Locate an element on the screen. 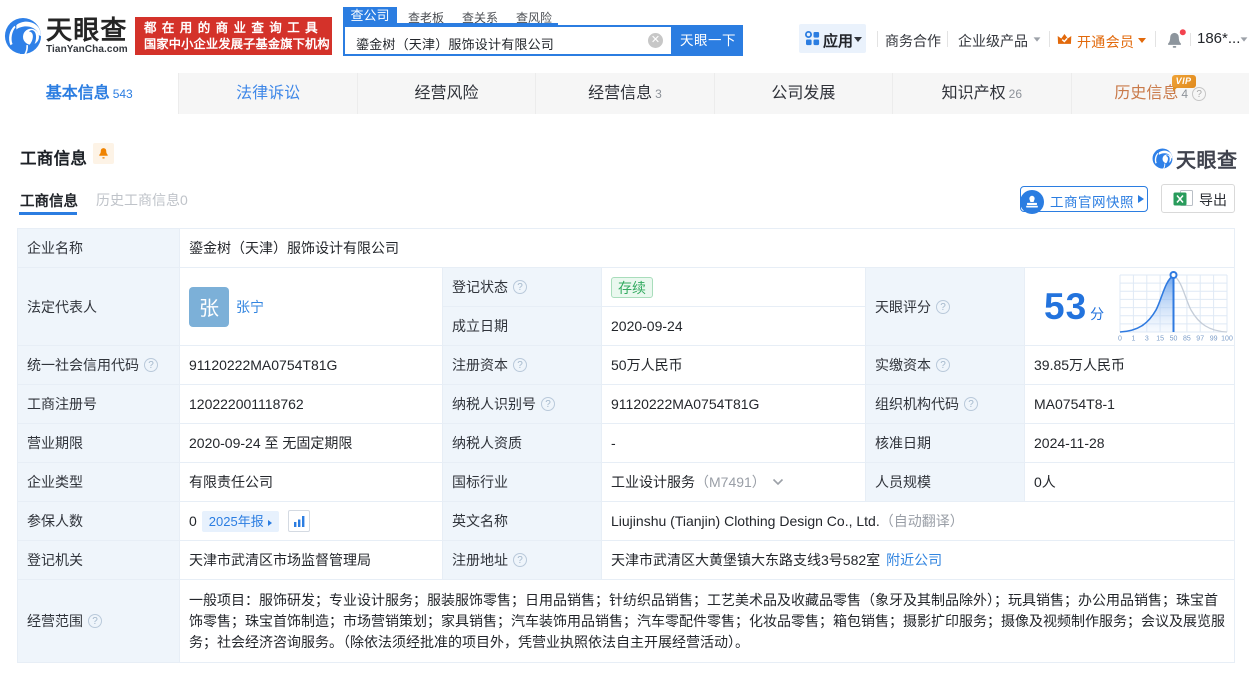  svg-text: 50 is located at coordinates (1174, 338).